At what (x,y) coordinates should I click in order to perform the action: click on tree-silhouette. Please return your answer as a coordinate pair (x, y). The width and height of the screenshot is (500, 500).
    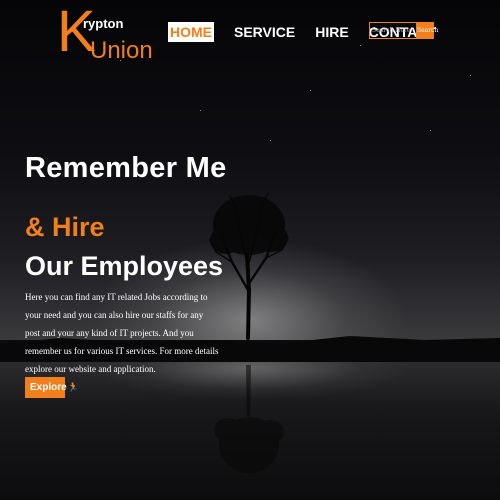
    Looking at the image, I should click on (249, 333).